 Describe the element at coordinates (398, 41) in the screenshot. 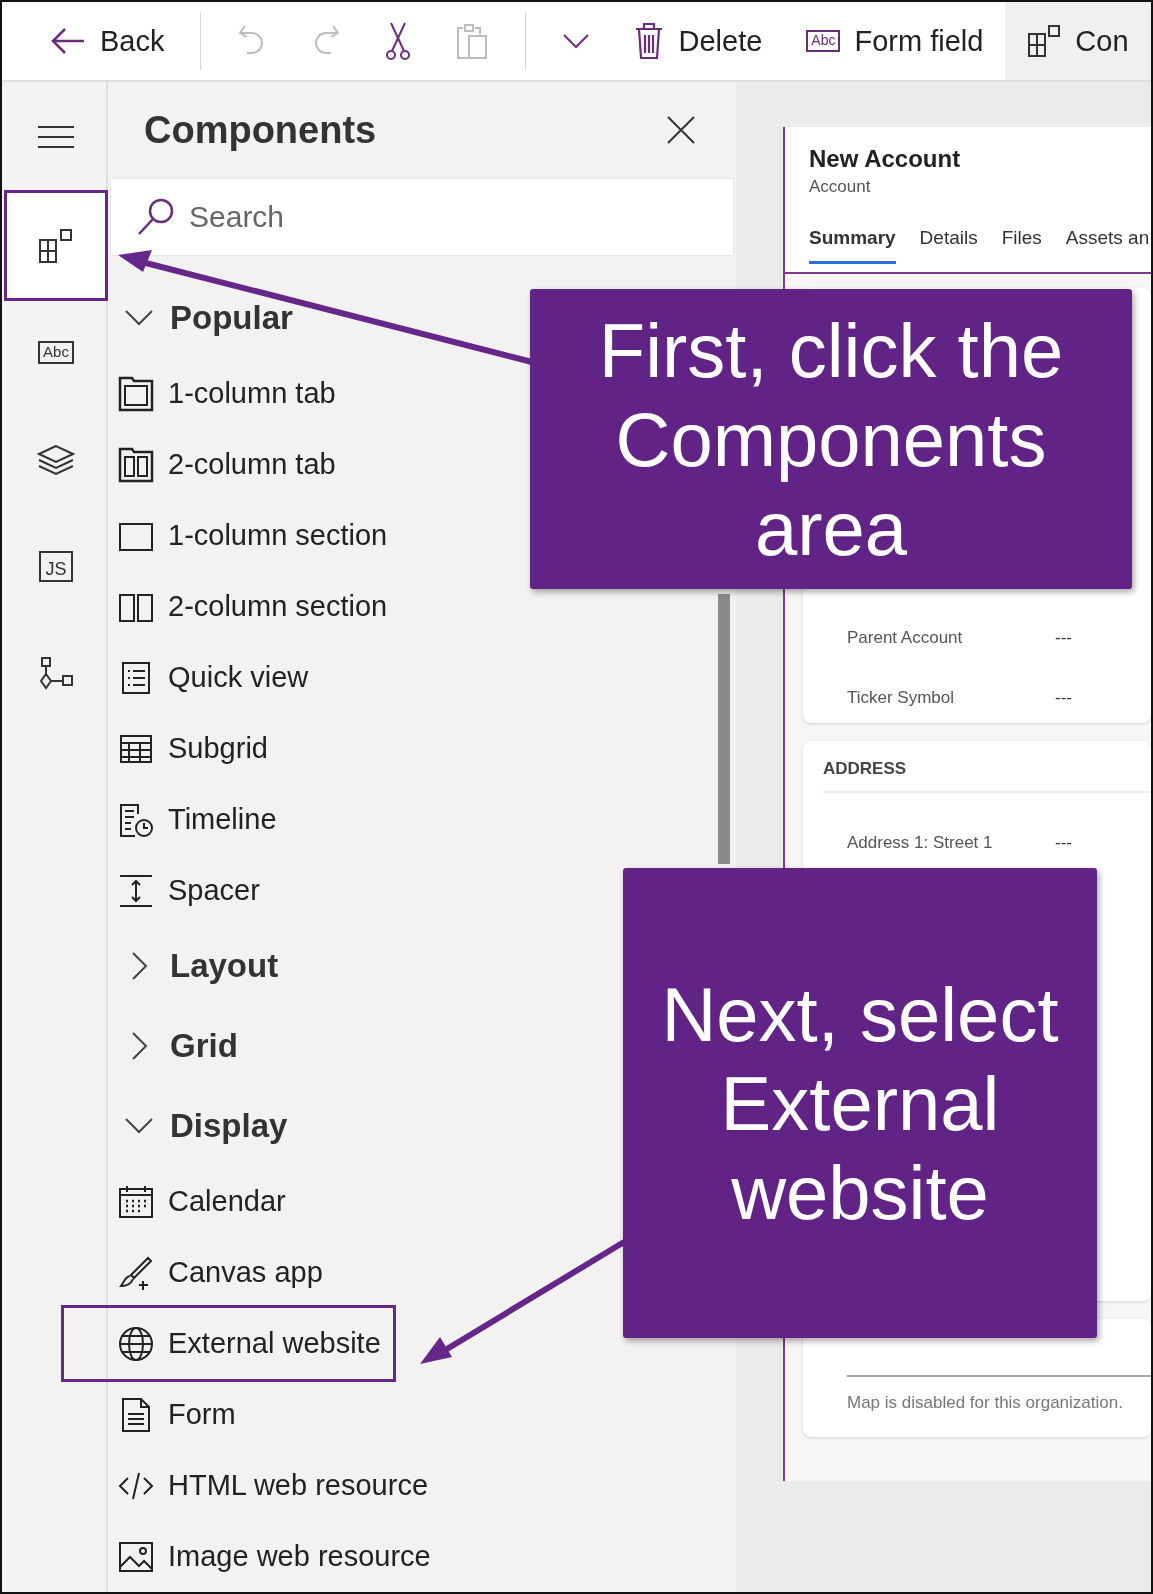

I see `scissors-icon` at that location.